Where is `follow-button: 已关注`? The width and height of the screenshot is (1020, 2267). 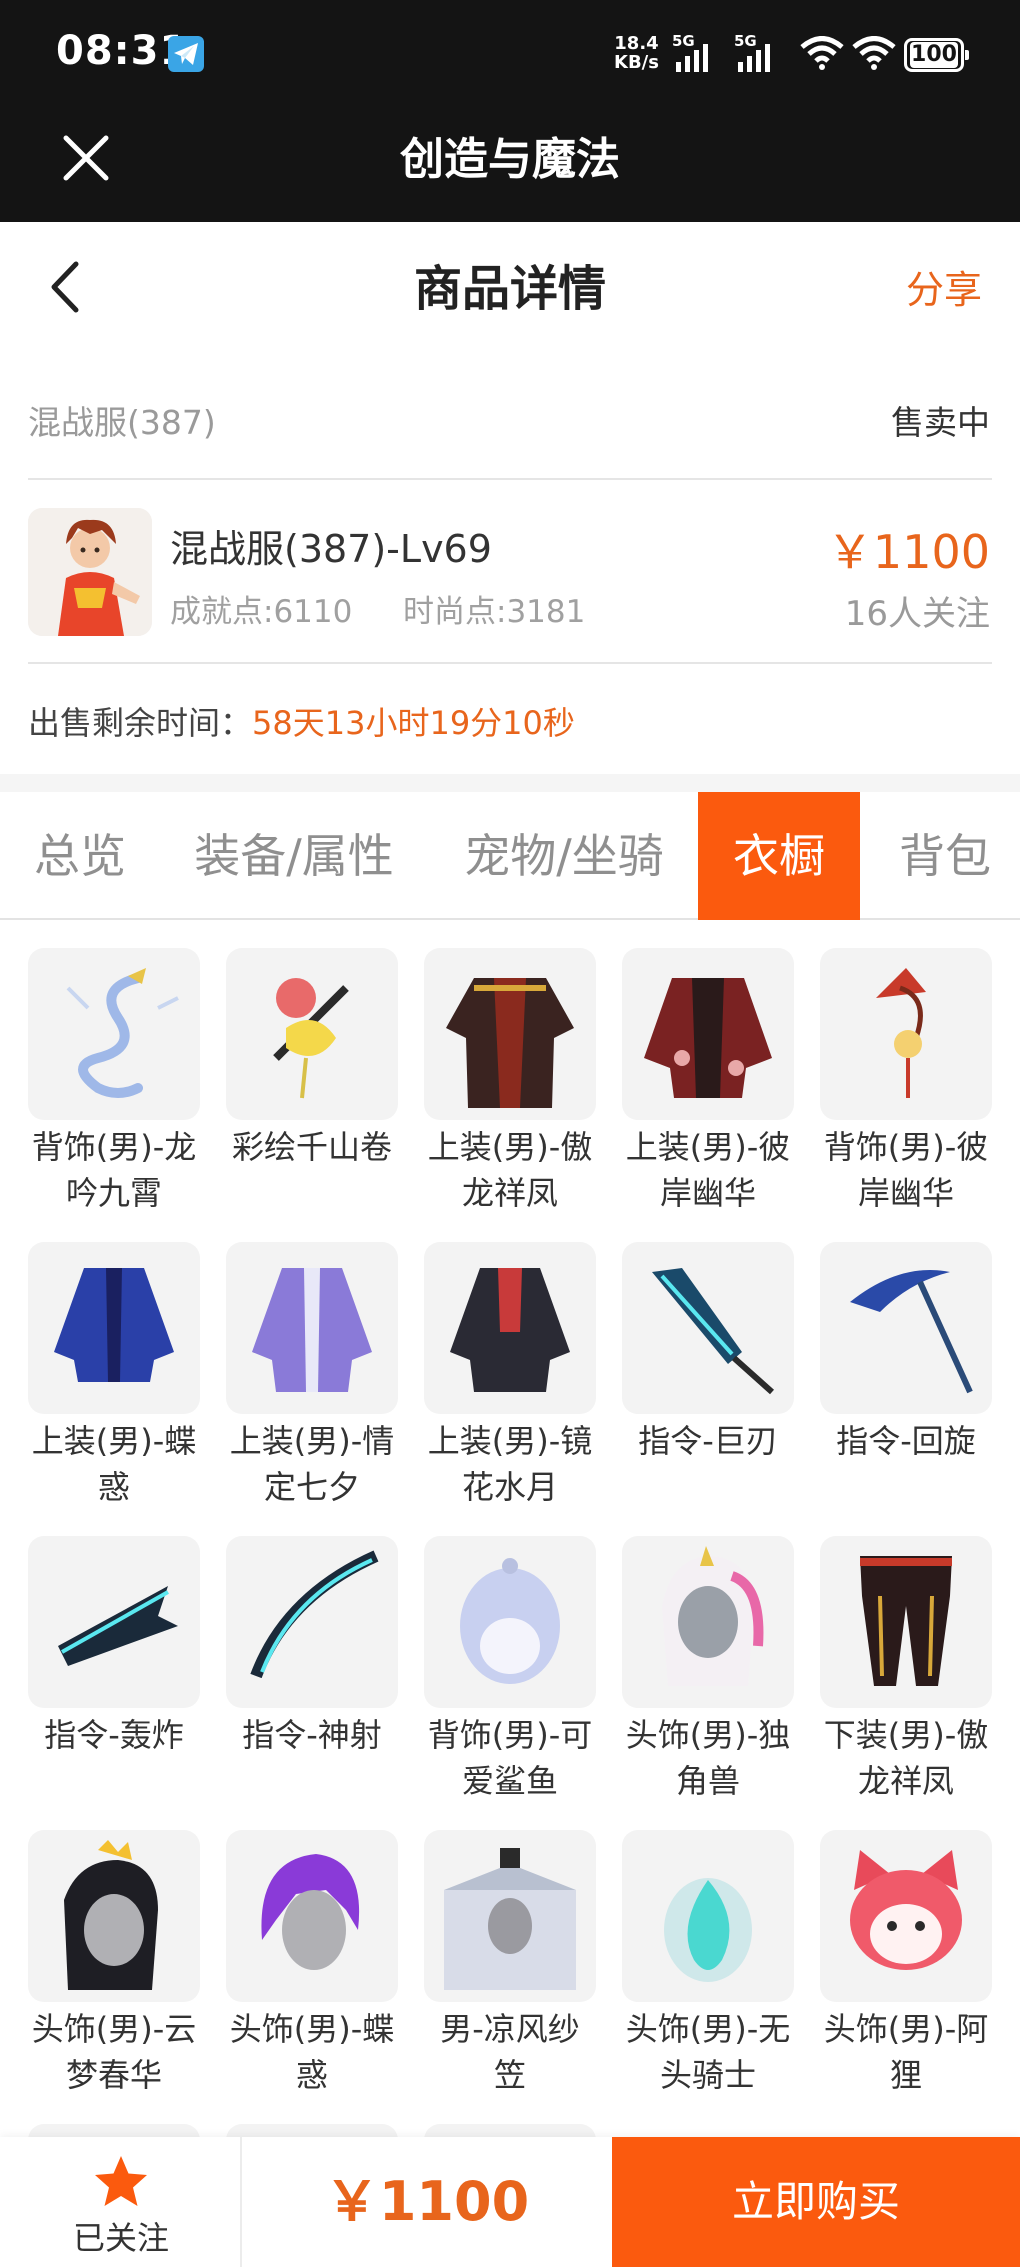
follow-button: 已关注 is located at coordinates (121, 2202).